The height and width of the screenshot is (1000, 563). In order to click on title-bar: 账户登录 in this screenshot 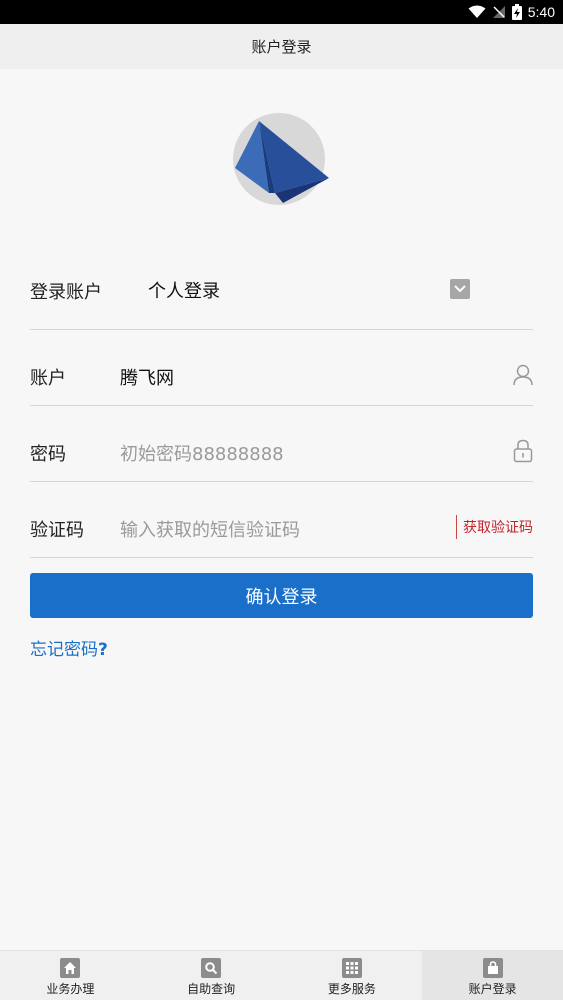, I will do `click(281, 46)`.